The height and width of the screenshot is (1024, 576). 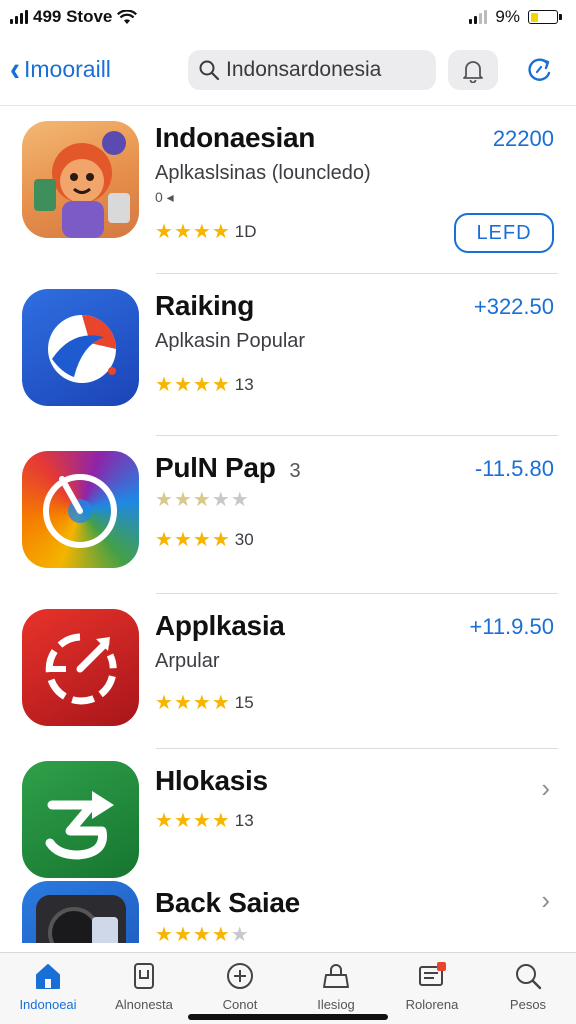 What do you see at coordinates (511, 626) in the screenshot?
I see `app-price: +11.9.50` at bounding box center [511, 626].